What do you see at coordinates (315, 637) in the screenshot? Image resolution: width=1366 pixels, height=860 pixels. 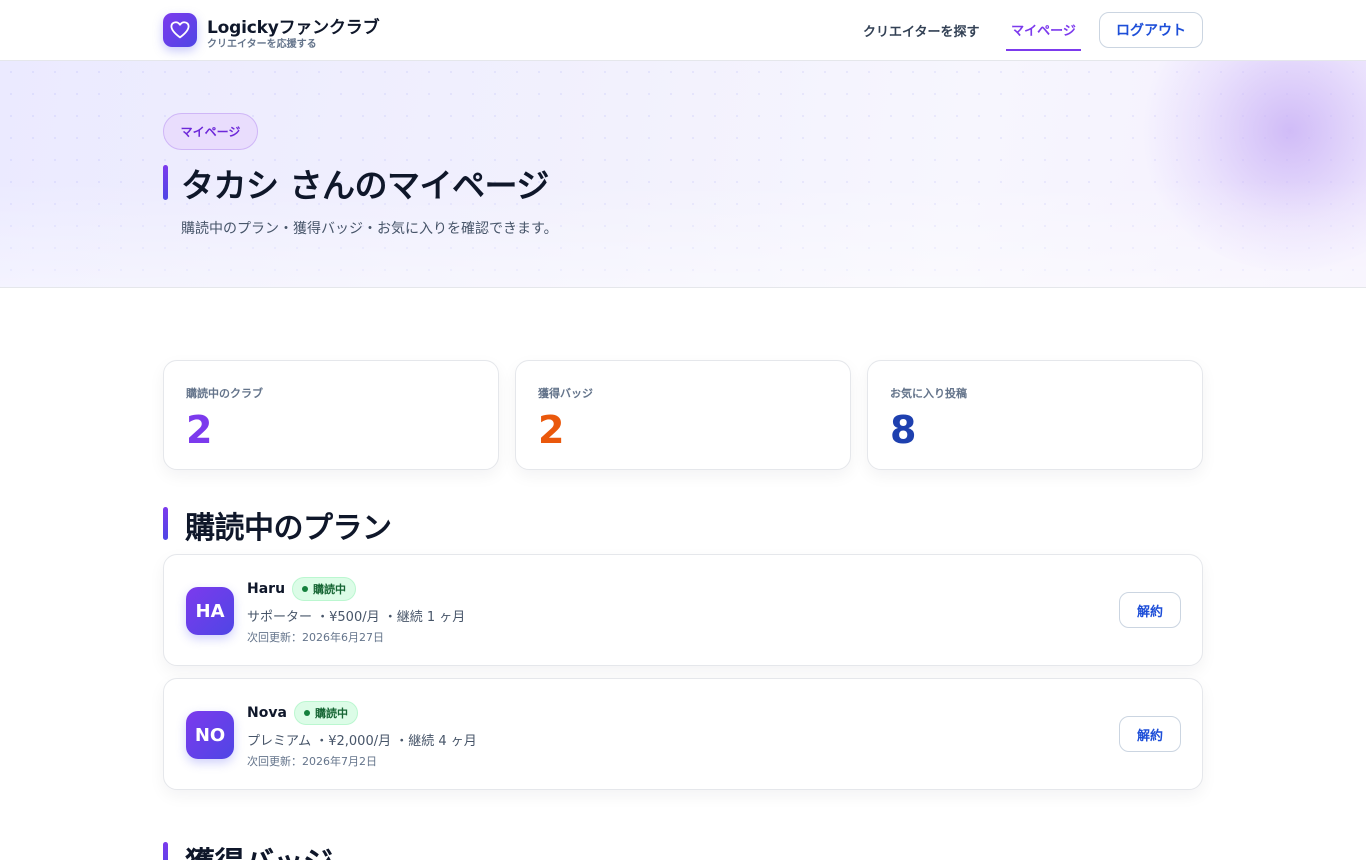 I see `renewal-date: 次回更新：2026年6月27日` at bounding box center [315, 637].